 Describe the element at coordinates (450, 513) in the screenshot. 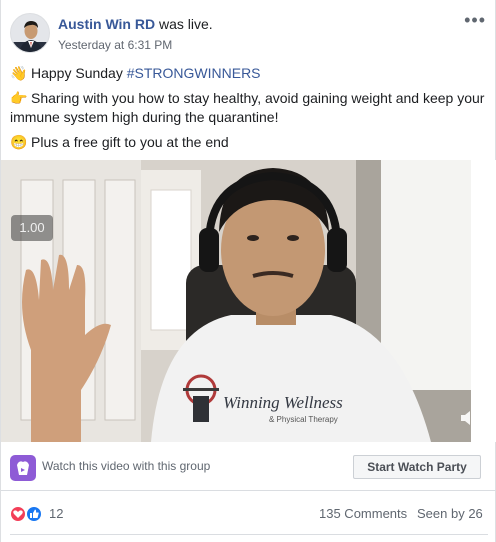

I see `seen-by-count: Seen by 26` at that location.